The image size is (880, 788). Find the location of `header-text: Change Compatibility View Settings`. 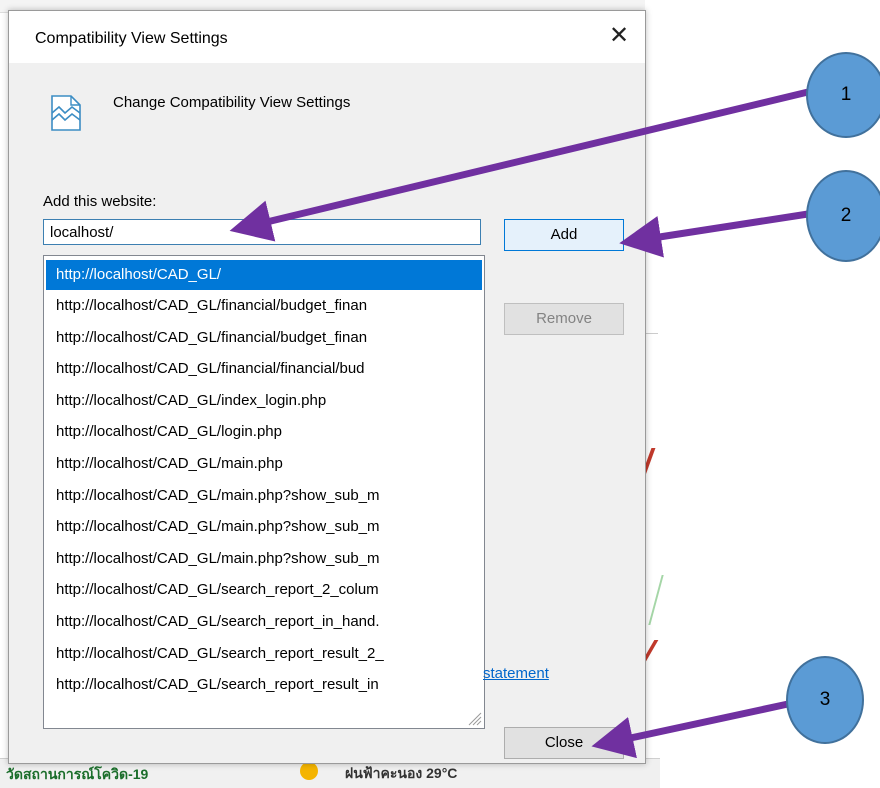

header-text: Change Compatibility View Settings is located at coordinates (232, 102).